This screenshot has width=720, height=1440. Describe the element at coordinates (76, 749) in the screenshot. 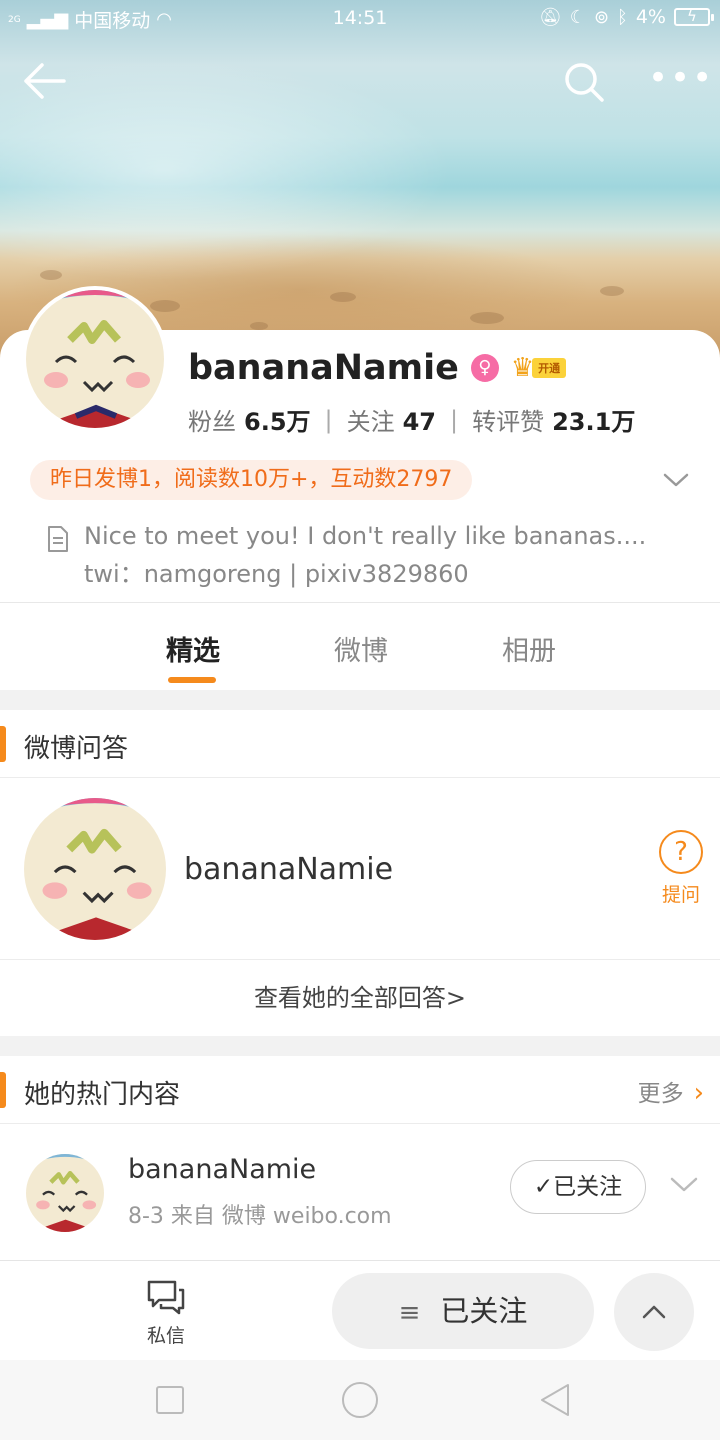

I see `qa-section-title: 微博问答` at that location.